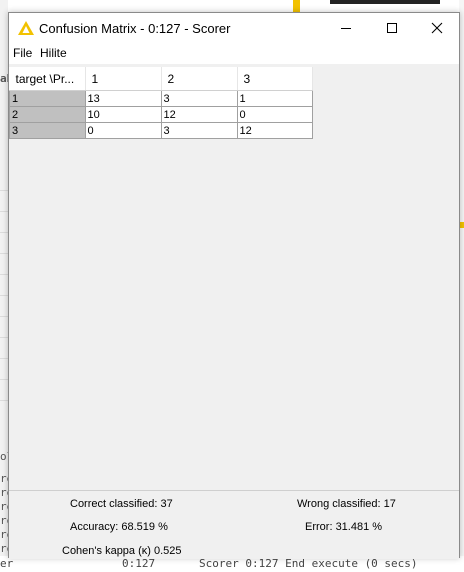 This screenshot has height=572, width=464. I want to click on kappa-value: 0.525, so click(168, 551).